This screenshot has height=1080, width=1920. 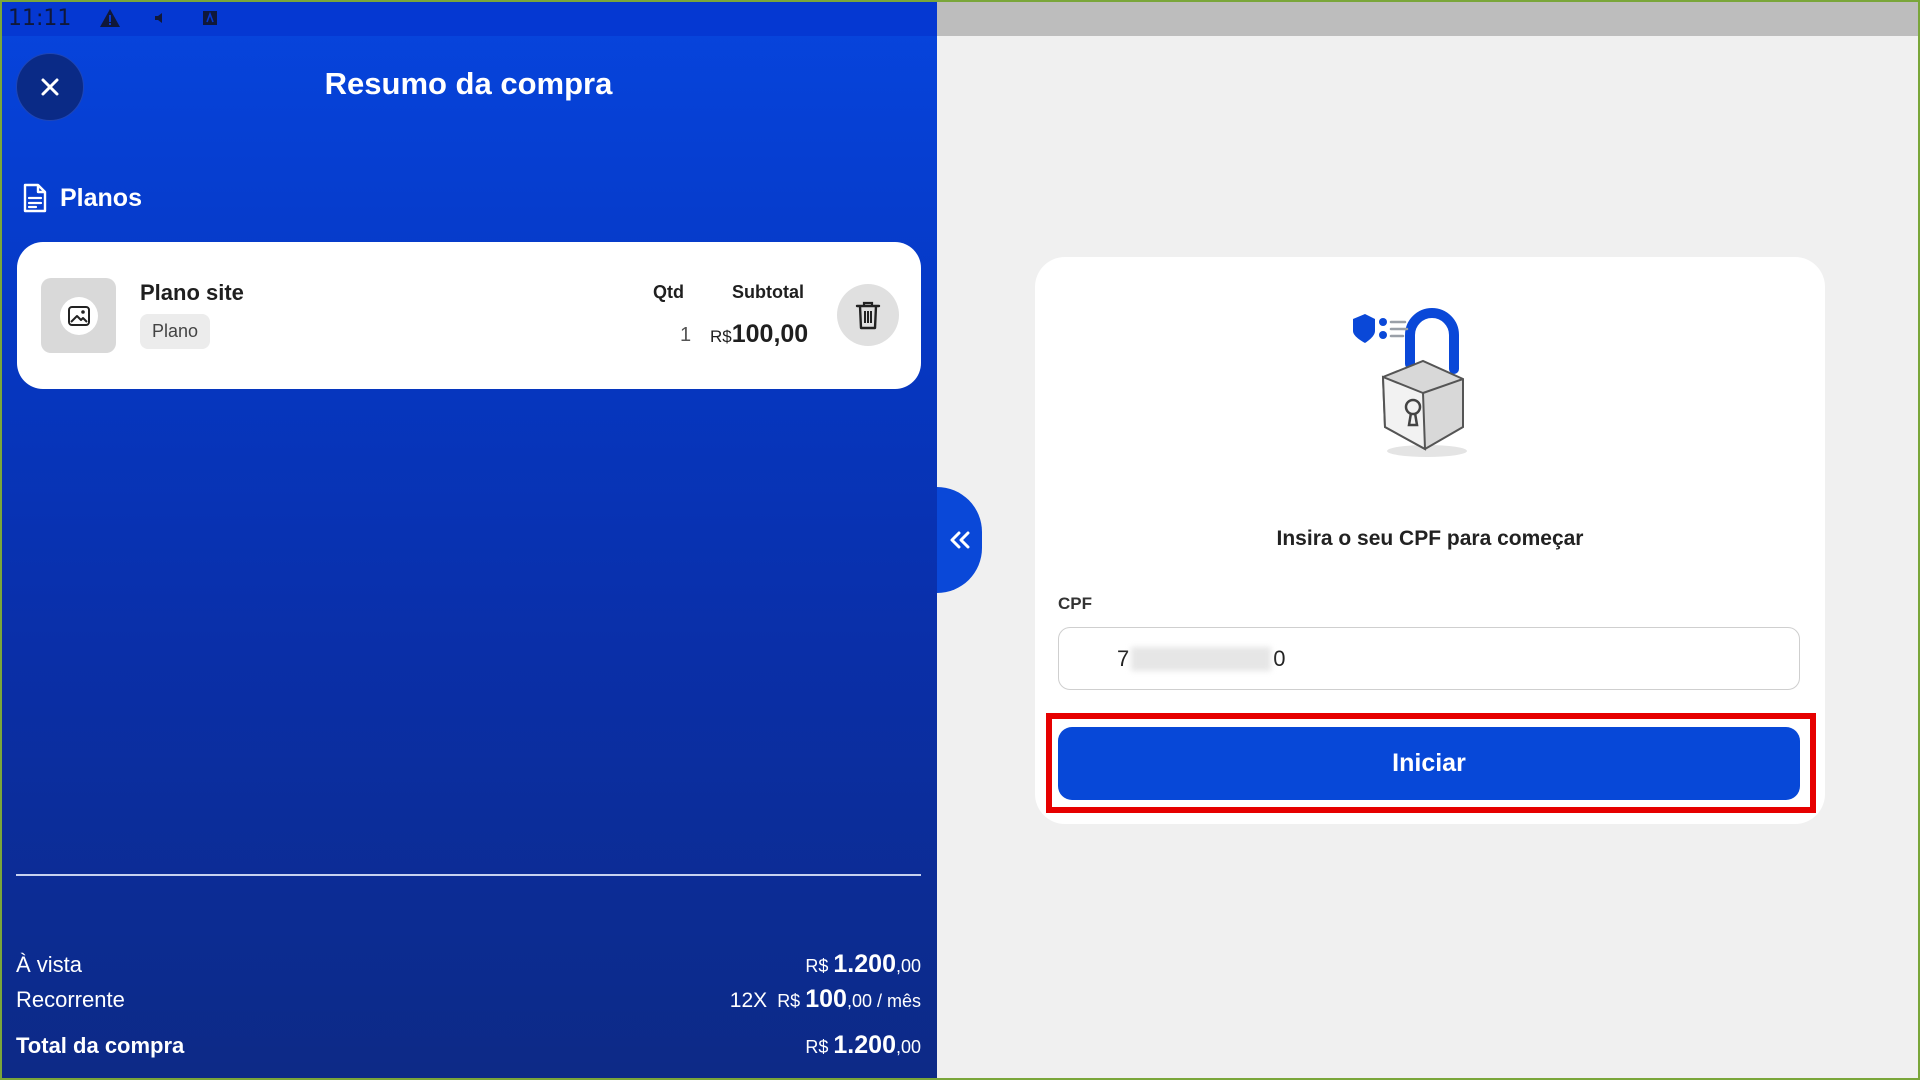 I want to click on total-value: R$ 1.200,00, so click(x=863, y=1045).